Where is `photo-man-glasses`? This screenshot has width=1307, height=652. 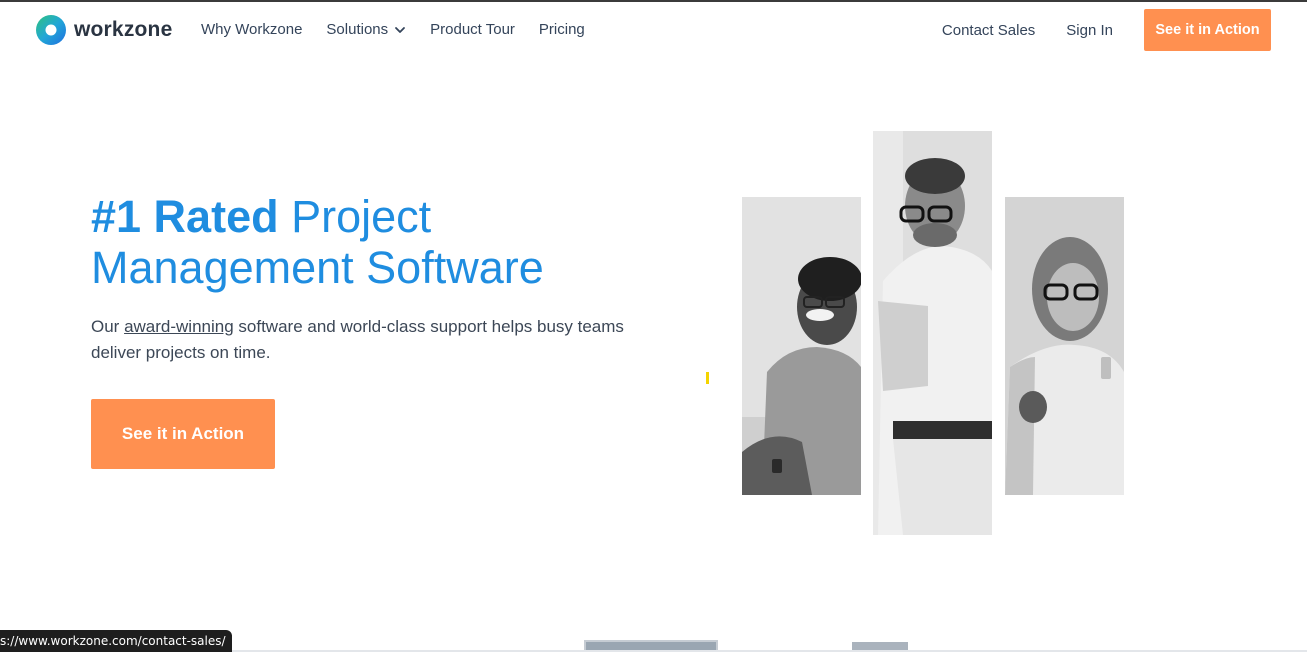 photo-man-glasses is located at coordinates (932, 333).